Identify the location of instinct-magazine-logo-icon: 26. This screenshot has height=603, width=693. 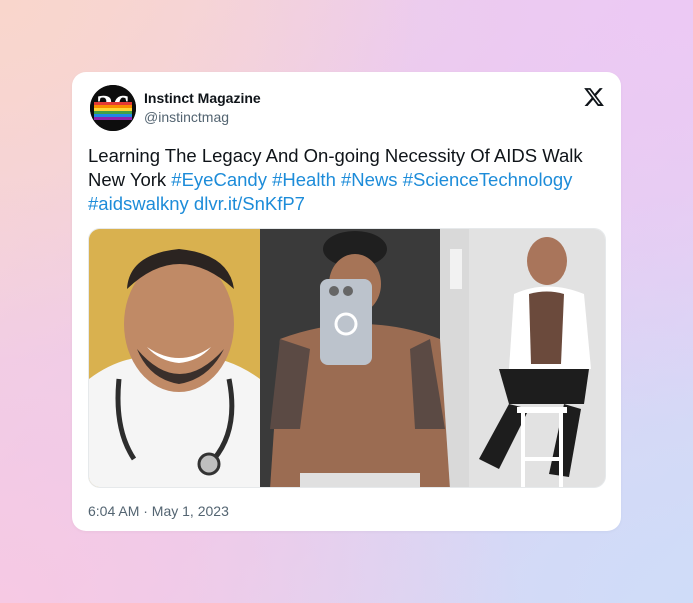
(113, 108).